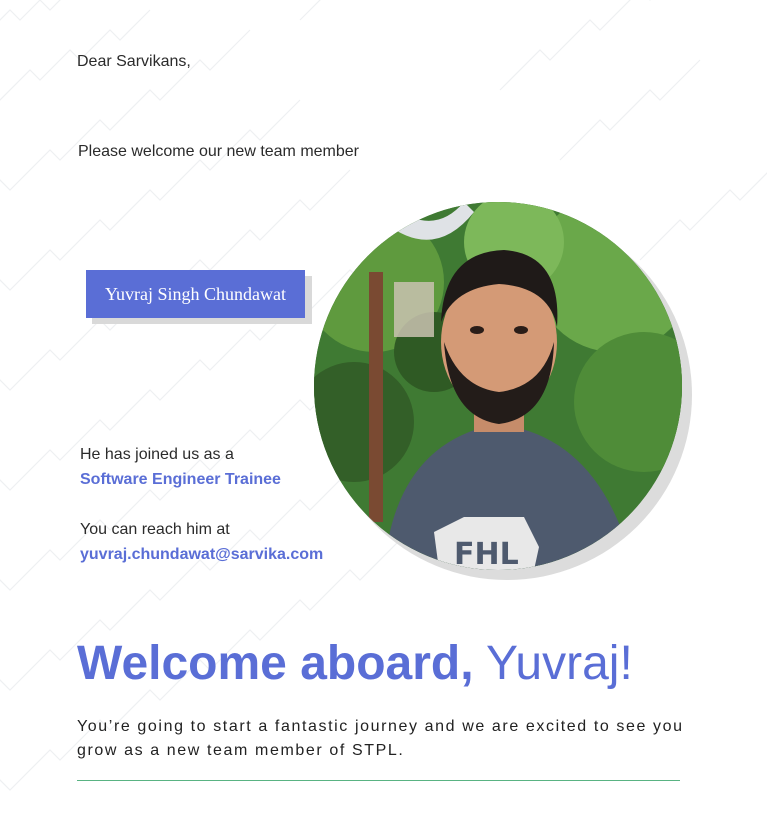 This screenshot has height=838, width=767. What do you see at coordinates (275, 663) in the screenshot?
I see `welcome-headline-bold: Welcome aboard,` at bounding box center [275, 663].